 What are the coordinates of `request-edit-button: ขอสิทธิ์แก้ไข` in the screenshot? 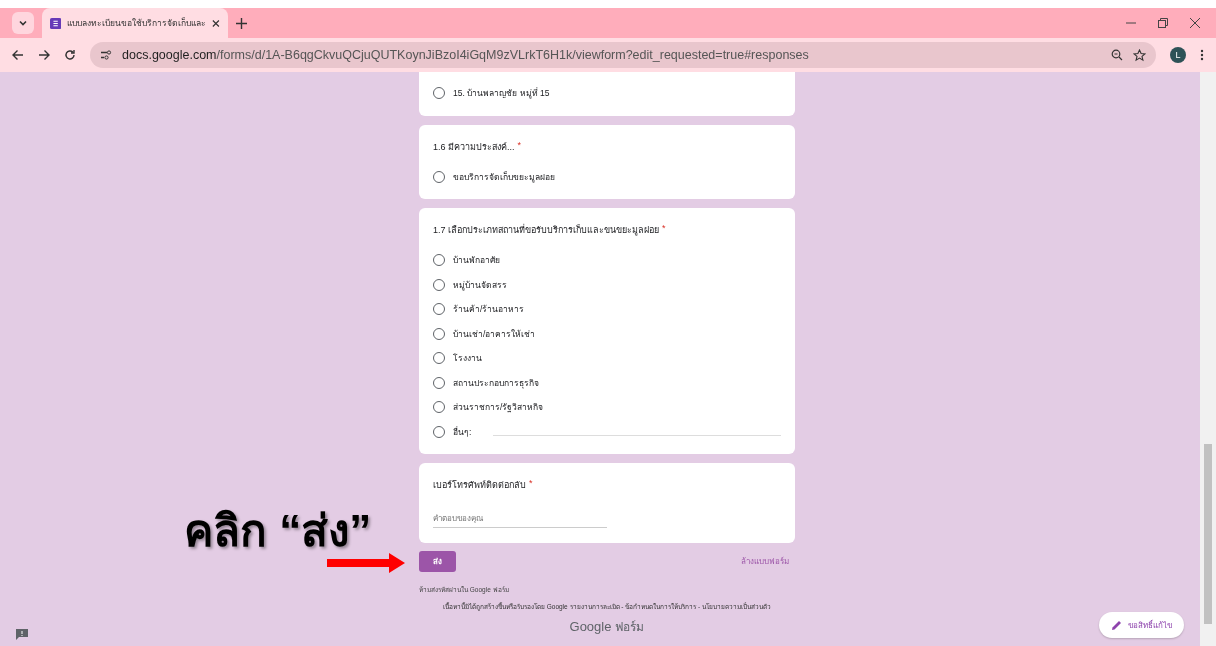 It's located at (1141, 625).